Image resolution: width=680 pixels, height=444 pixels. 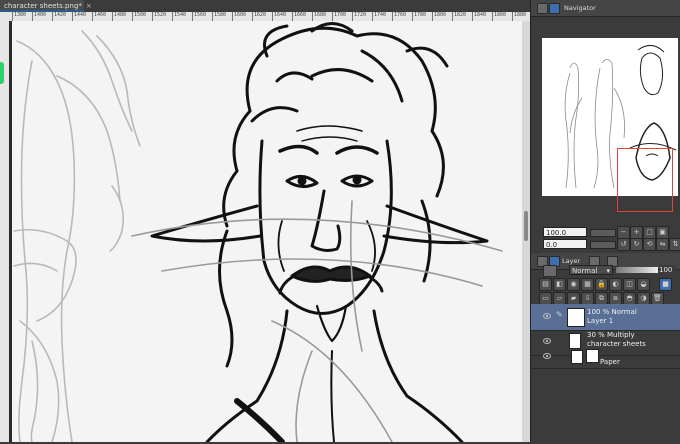 What do you see at coordinates (662, 244) in the screenshot?
I see `flip-horizontal-icon: ⇋` at bounding box center [662, 244].